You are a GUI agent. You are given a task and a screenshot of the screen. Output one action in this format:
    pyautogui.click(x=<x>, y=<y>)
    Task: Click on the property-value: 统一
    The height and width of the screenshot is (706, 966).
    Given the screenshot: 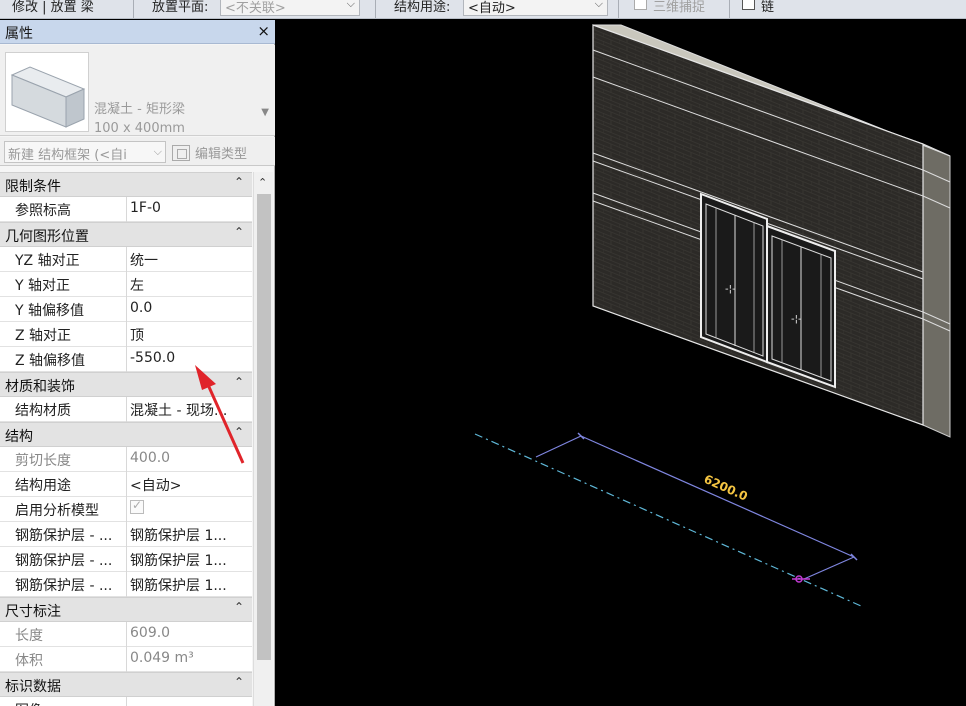 What is the action you would take?
    pyautogui.click(x=190, y=260)
    